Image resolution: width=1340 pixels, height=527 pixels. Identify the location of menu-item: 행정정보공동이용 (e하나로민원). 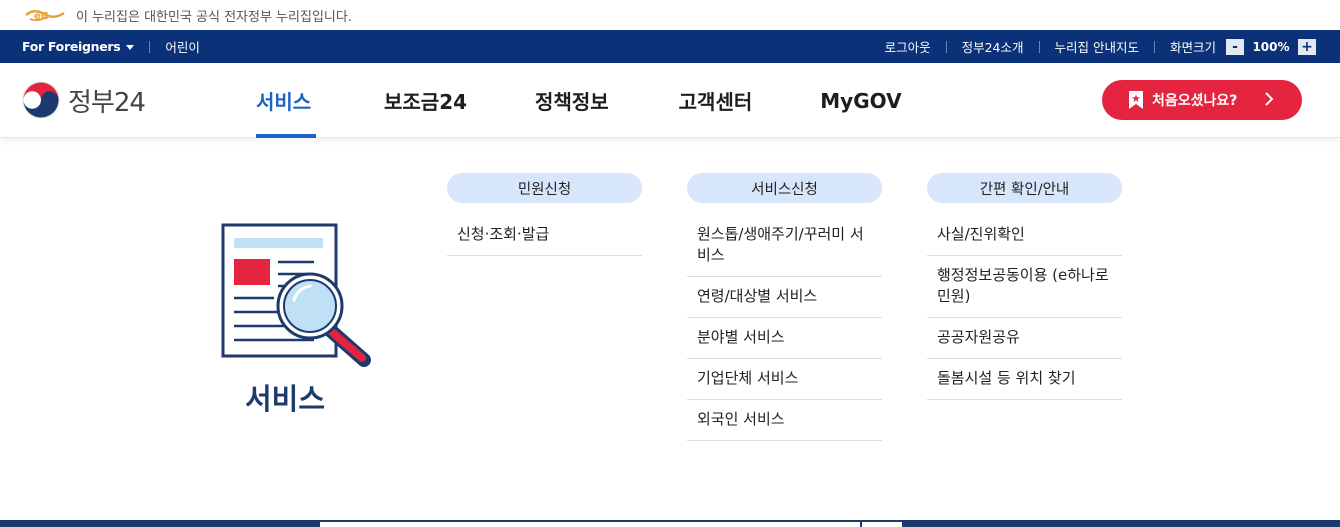
(1024, 287).